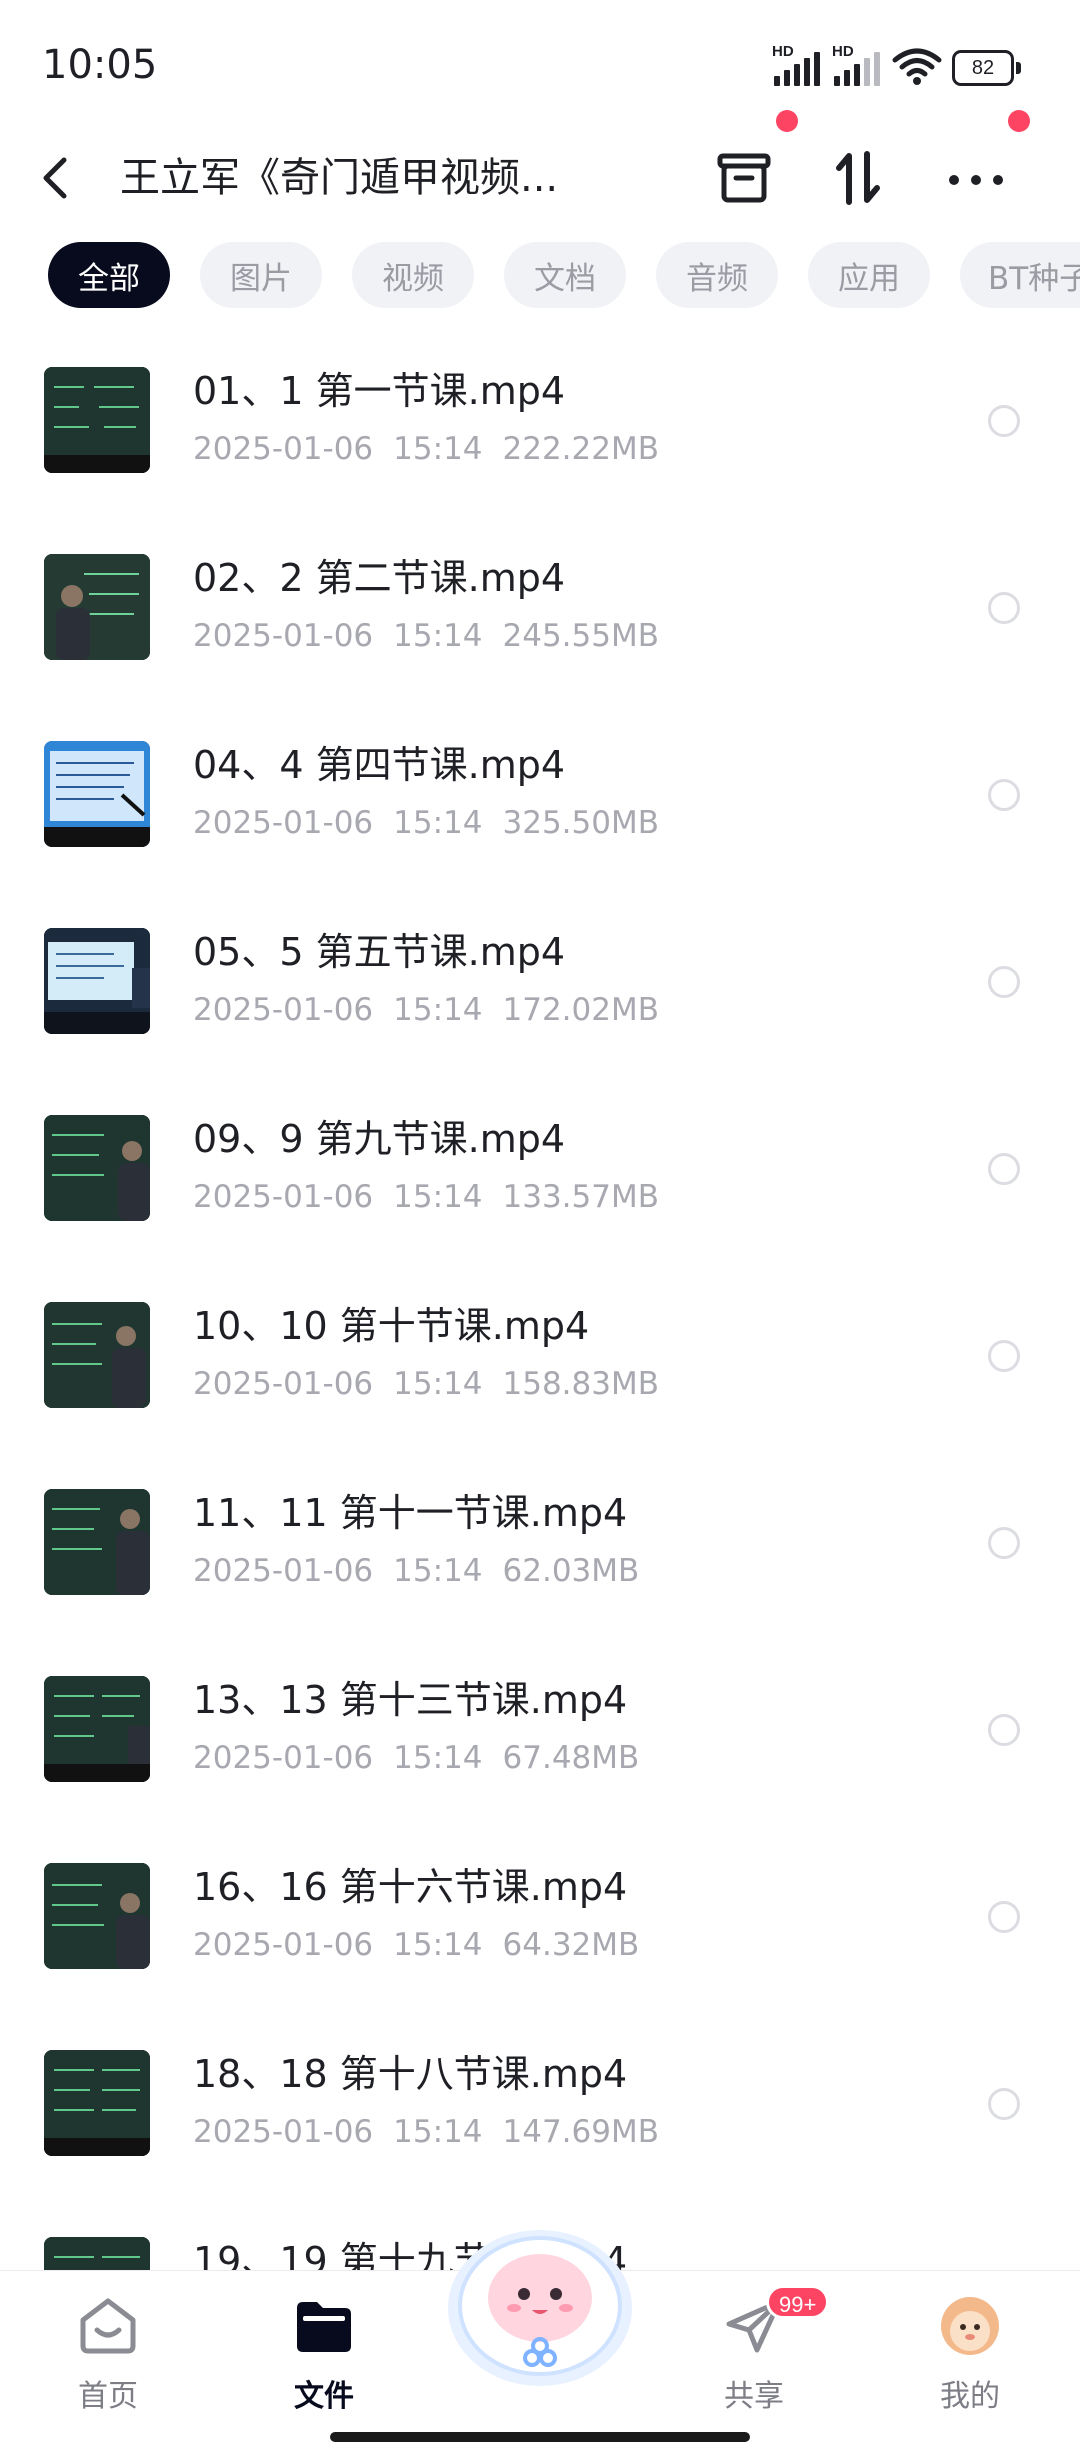  I want to click on back-icon, so click(55, 180).